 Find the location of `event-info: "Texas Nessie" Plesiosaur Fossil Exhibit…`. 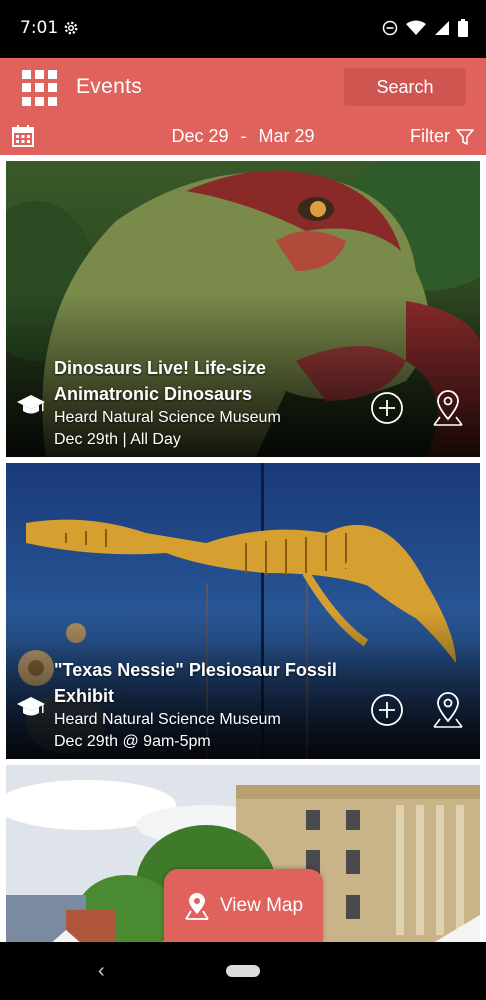

event-info: "Texas Nessie" Plesiosaur Fossil Exhibit… is located at coordinates (243, 708).